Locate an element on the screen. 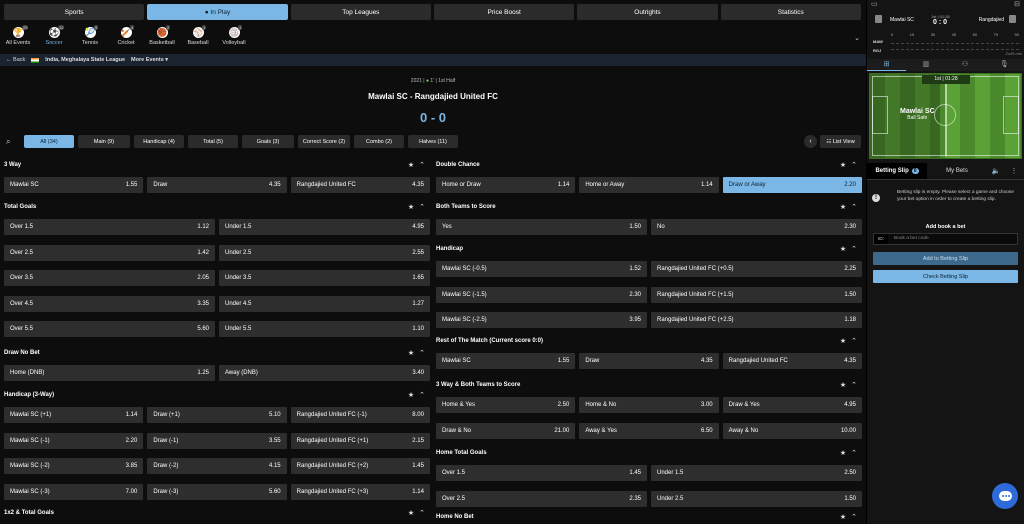 The height and width of the screenshot is (524, 1024). tab-2: Handicap (4) is located at coordinates (159, 141).